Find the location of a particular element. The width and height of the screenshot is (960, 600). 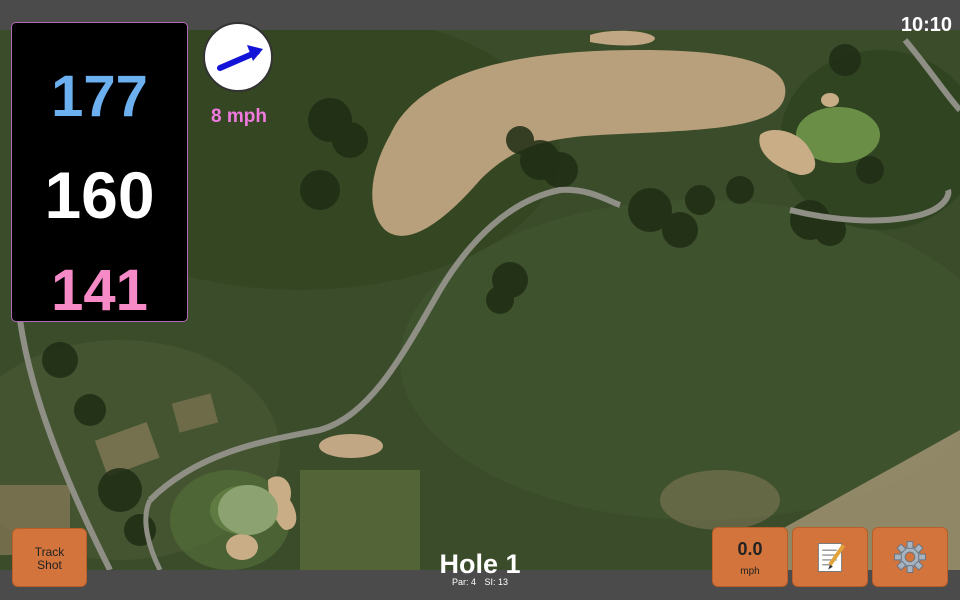

back-distance: 177 is located at coordinates (99, 96).